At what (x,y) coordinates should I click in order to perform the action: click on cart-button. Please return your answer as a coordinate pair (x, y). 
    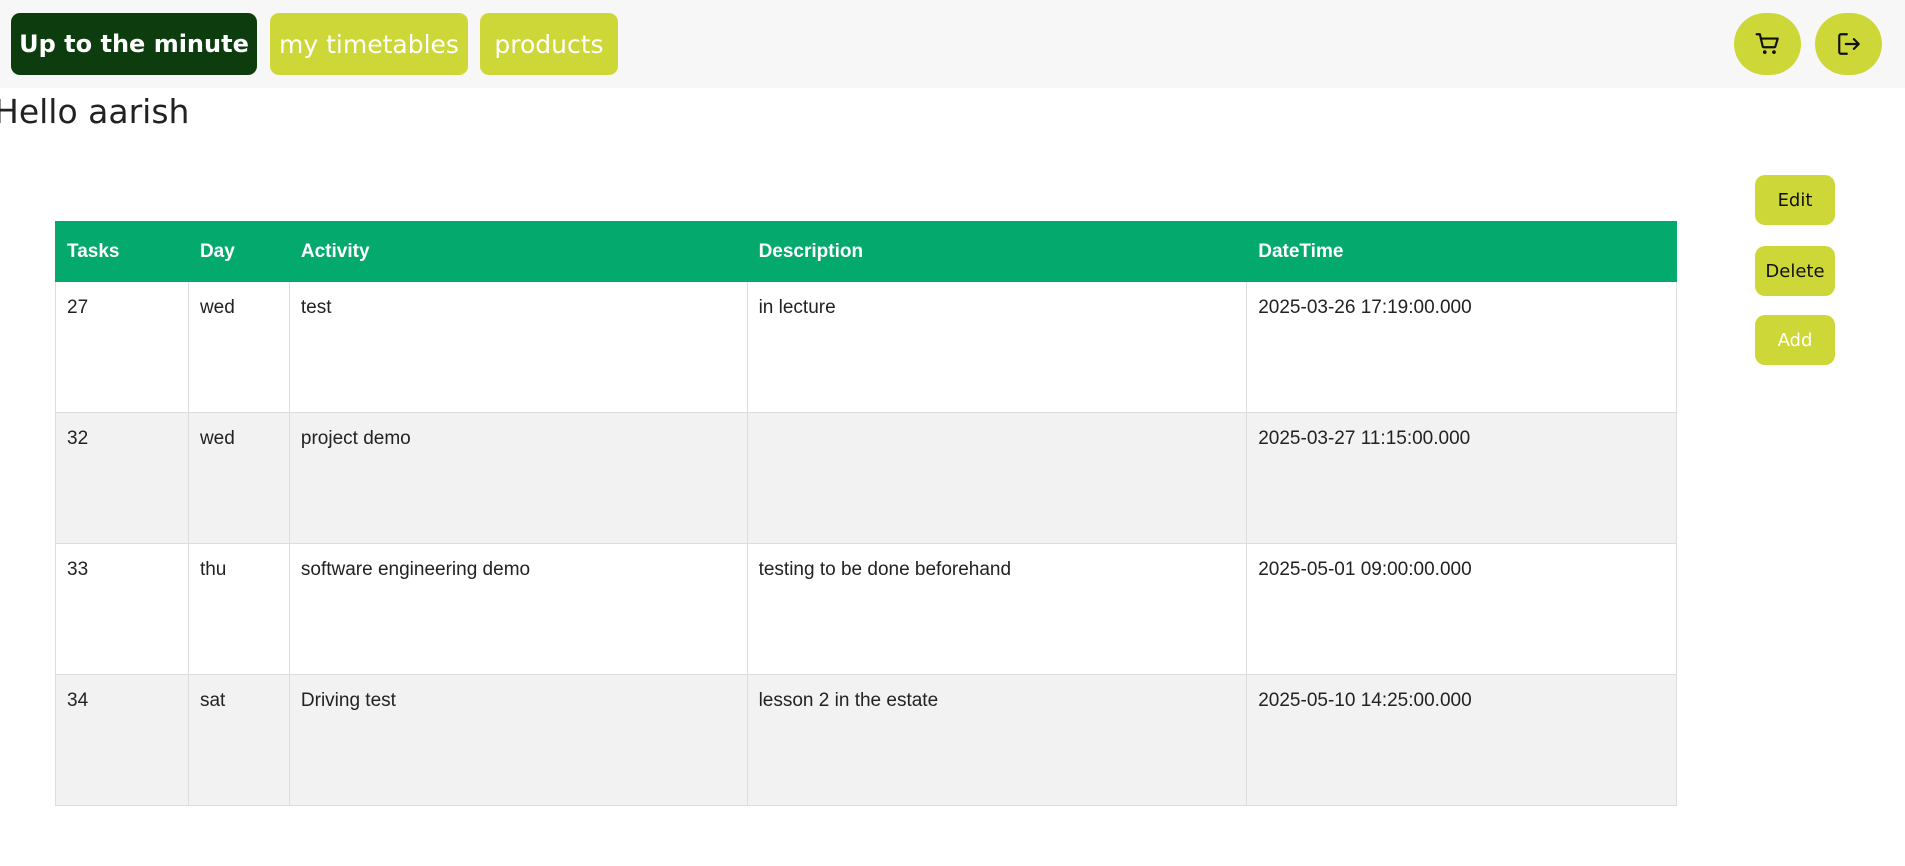
    Looking at the image, I should click on (1767, 44).